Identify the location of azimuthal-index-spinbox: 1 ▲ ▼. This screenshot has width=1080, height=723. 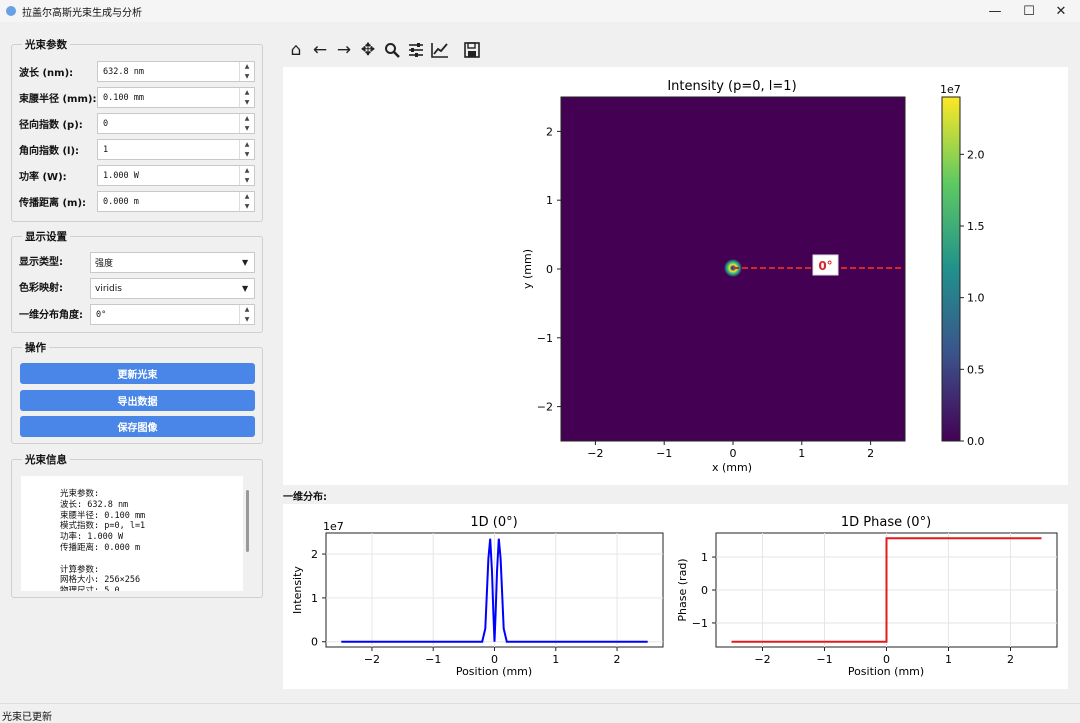
(176, 149).